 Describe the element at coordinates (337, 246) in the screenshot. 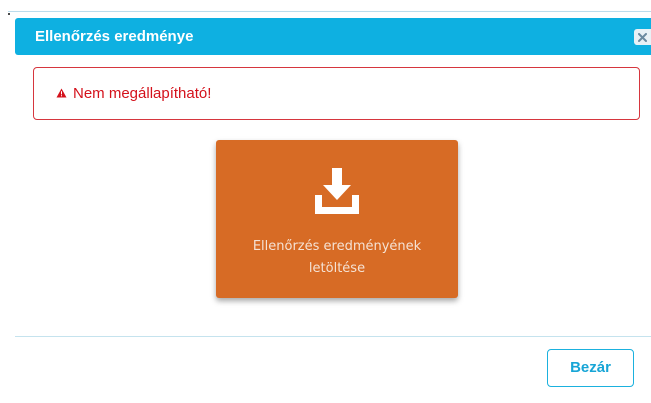

I see `download-label-line1: Ellenőrzés eredményének` at that location.